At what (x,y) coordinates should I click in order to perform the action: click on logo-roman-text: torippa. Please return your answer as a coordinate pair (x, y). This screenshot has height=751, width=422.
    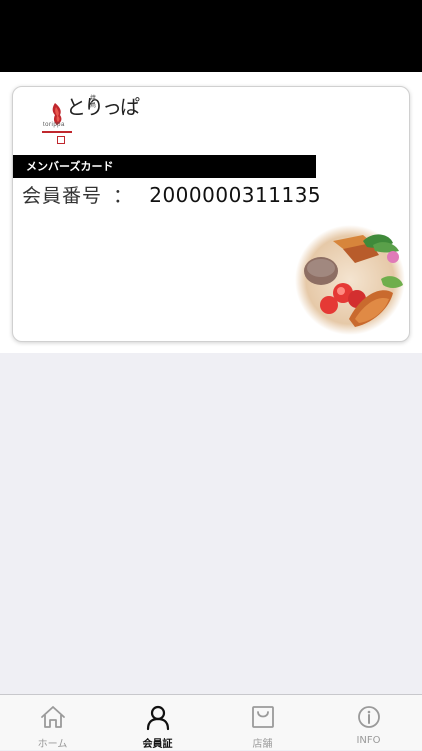
    Looking at the image, I should click on (54, 125).